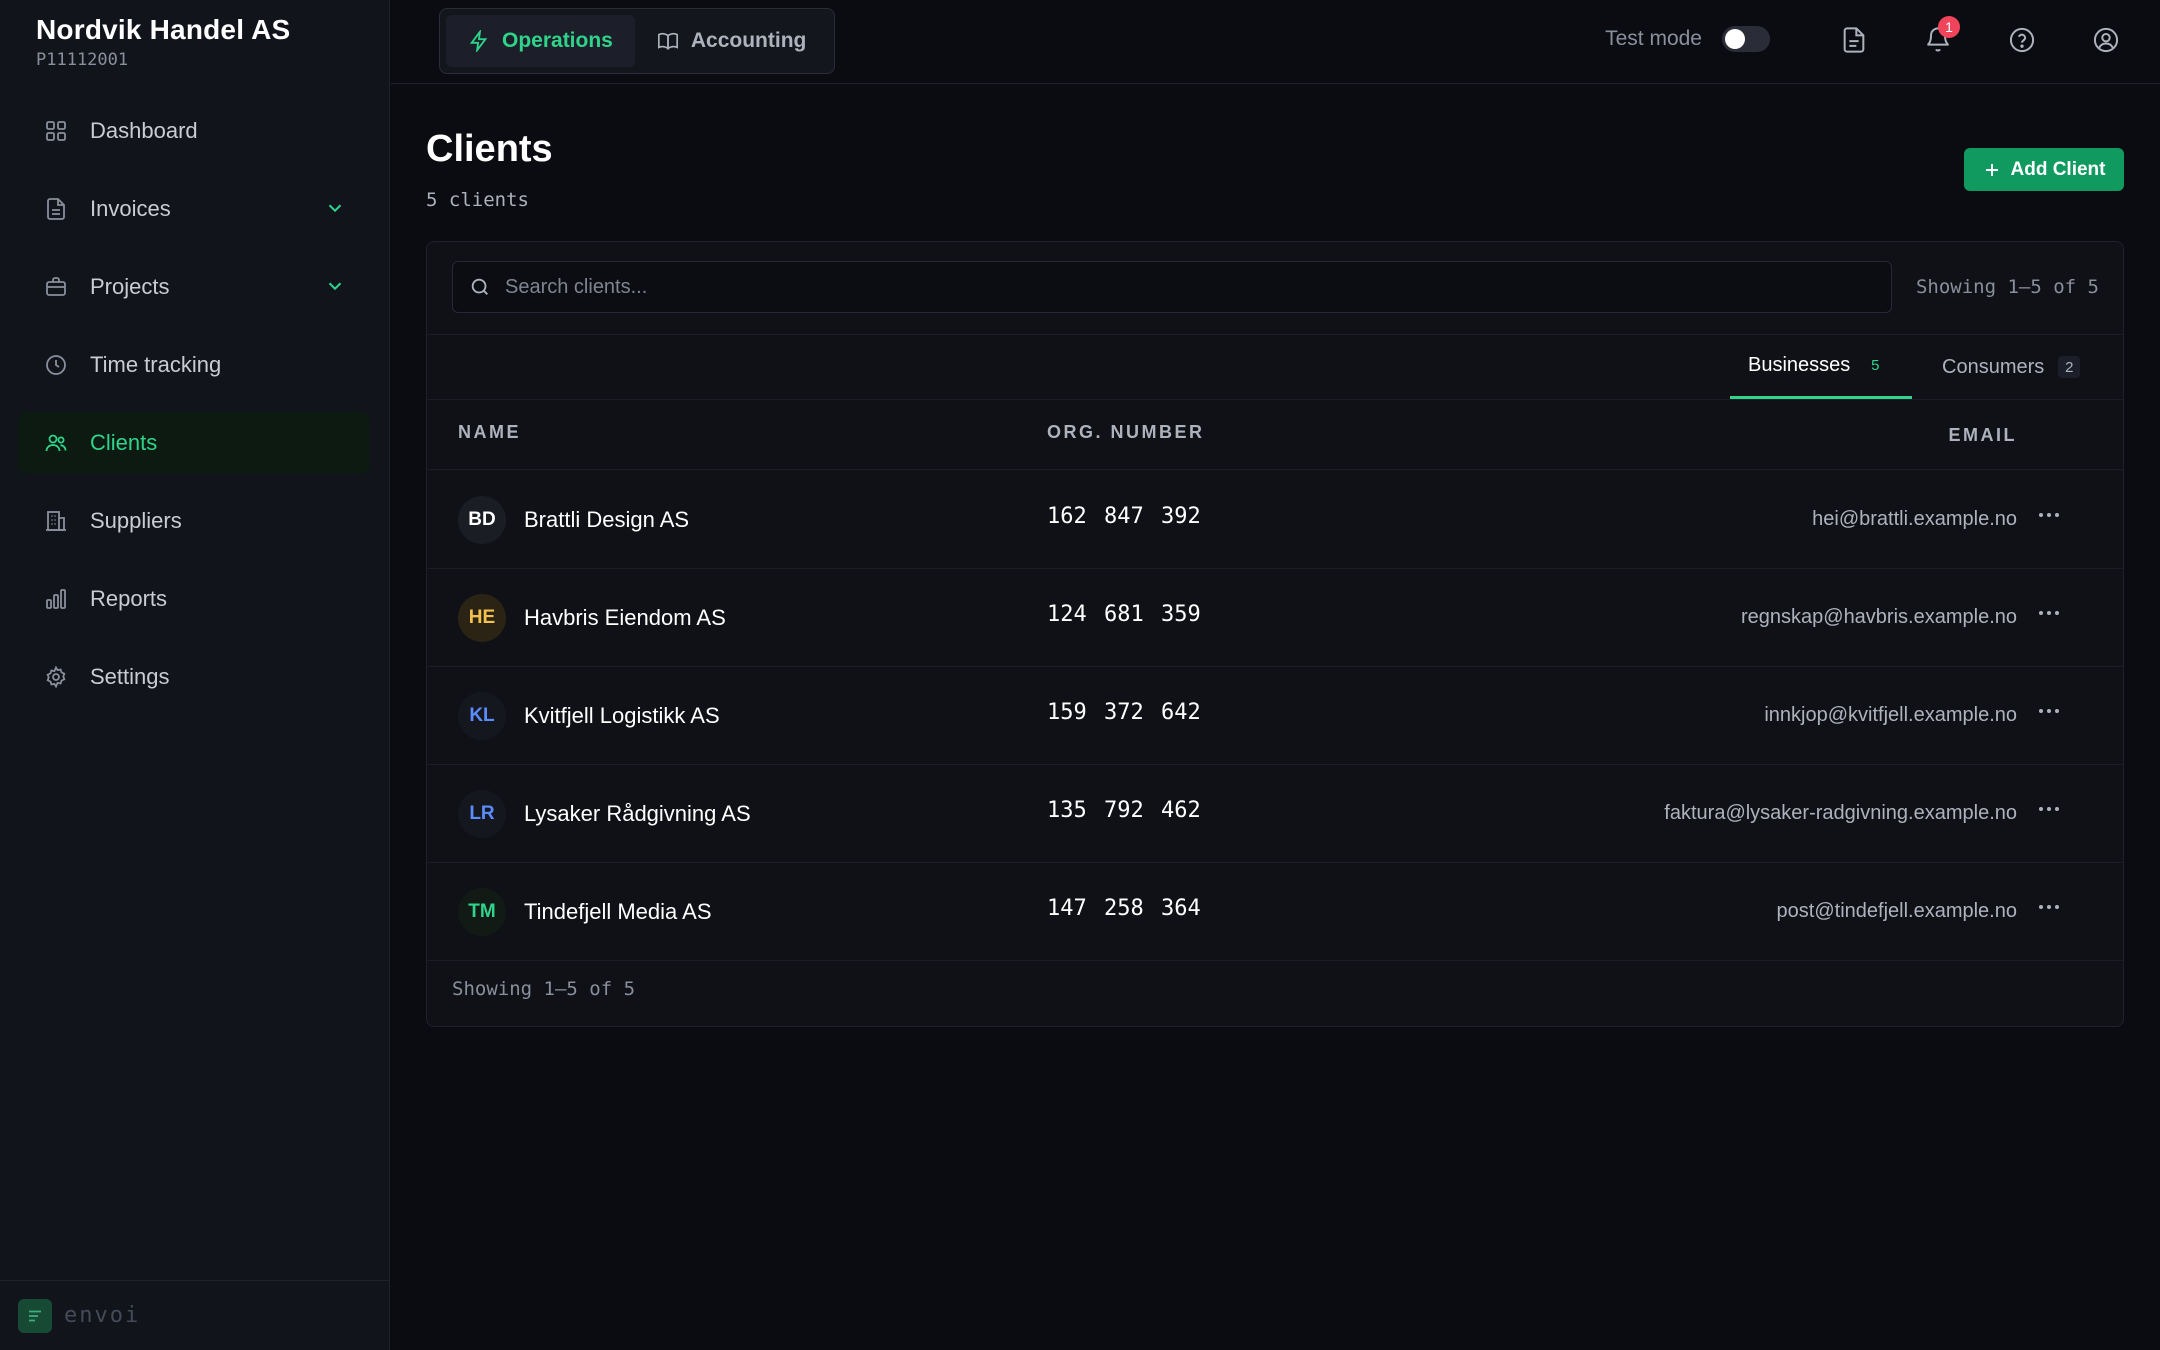  Describe the element at coordinates (1124, 614) in the screenshot. I see `org-number: 124 681 359` at that location.